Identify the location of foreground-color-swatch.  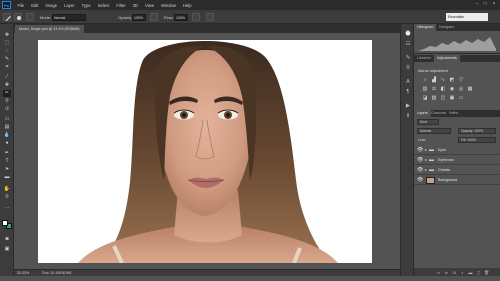
(5, 223).